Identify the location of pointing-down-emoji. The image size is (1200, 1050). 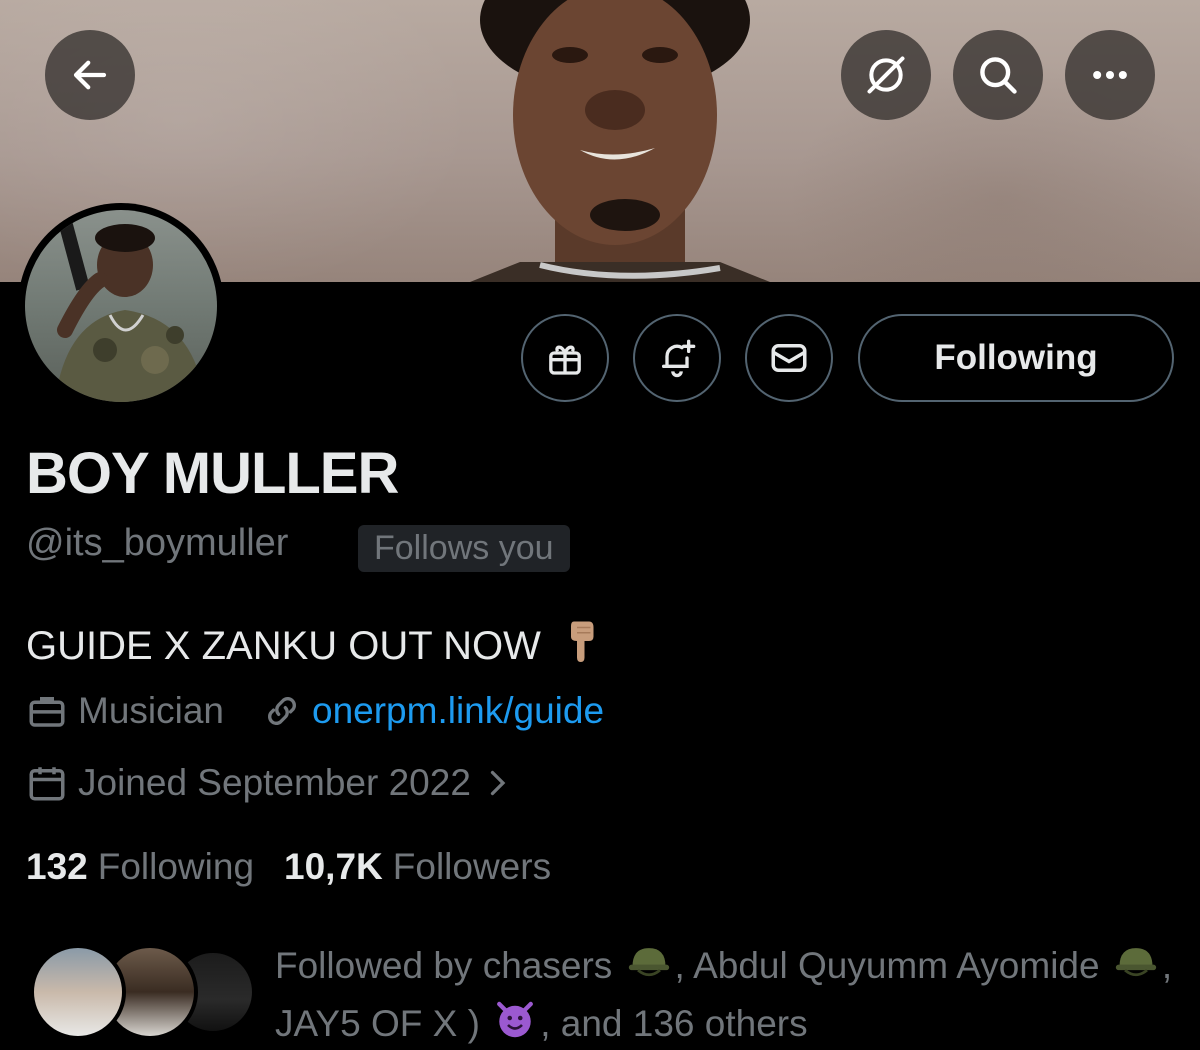
(583, 646).